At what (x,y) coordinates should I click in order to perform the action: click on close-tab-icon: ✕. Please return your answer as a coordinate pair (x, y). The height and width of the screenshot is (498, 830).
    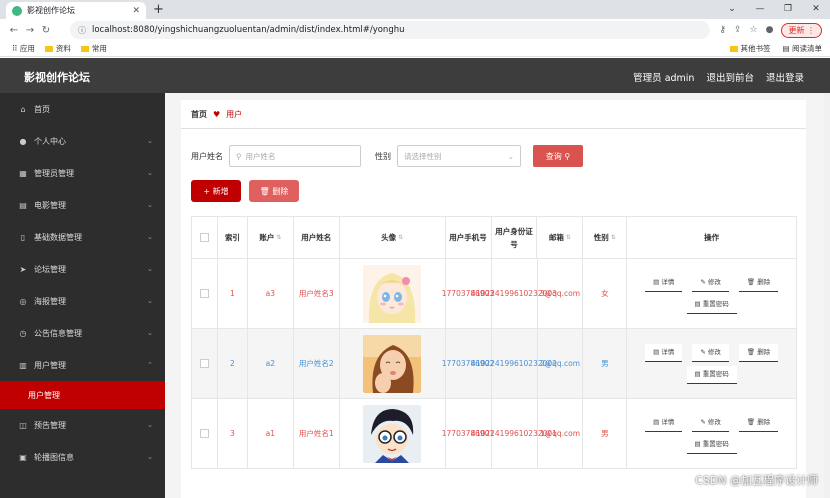
    Looking at the image, I should click on (136, 11).